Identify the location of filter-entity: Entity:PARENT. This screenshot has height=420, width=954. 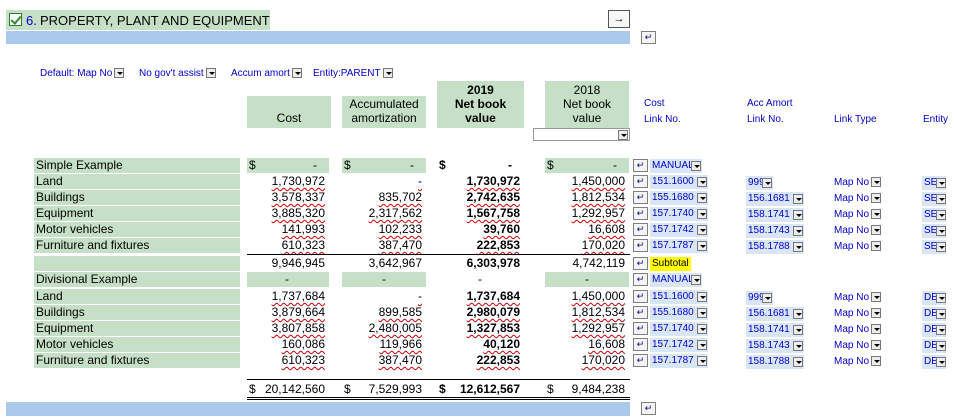
(353, 73).